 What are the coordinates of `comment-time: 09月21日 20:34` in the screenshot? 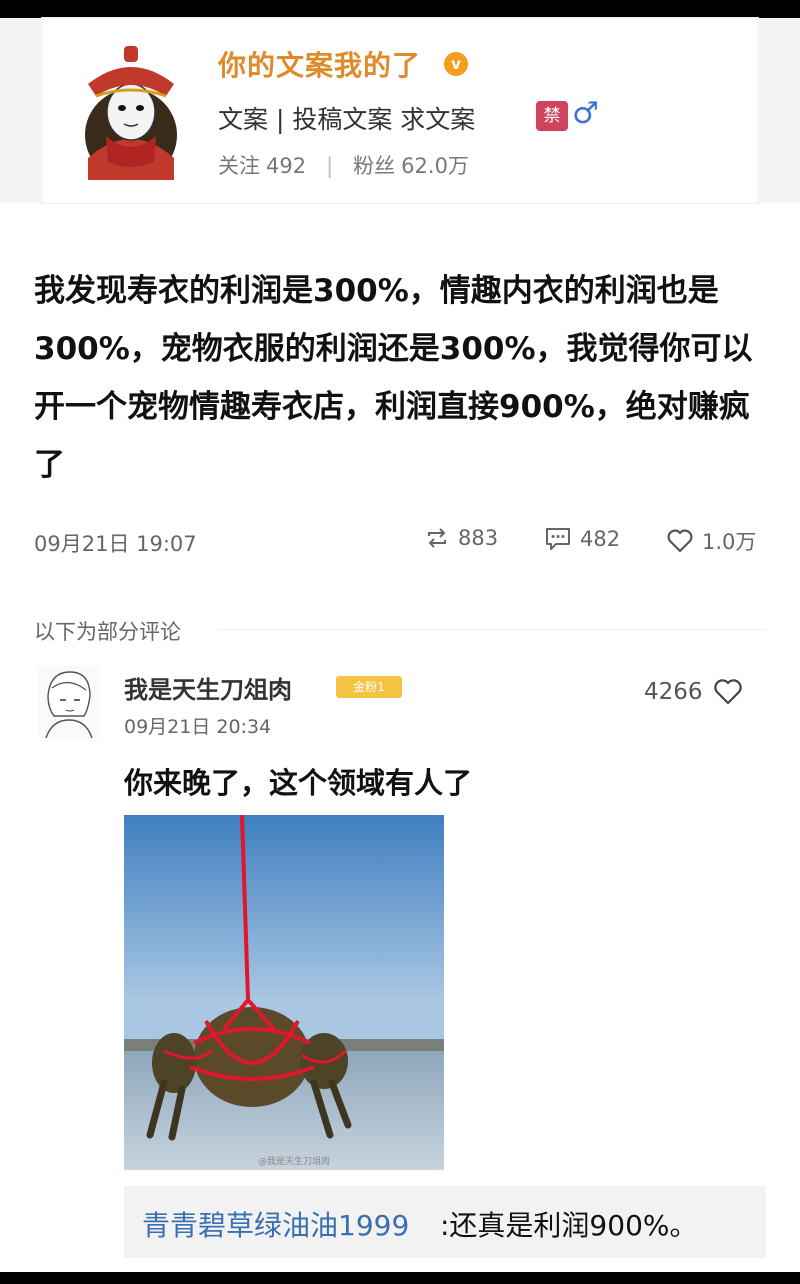 It's located at (198, 727).